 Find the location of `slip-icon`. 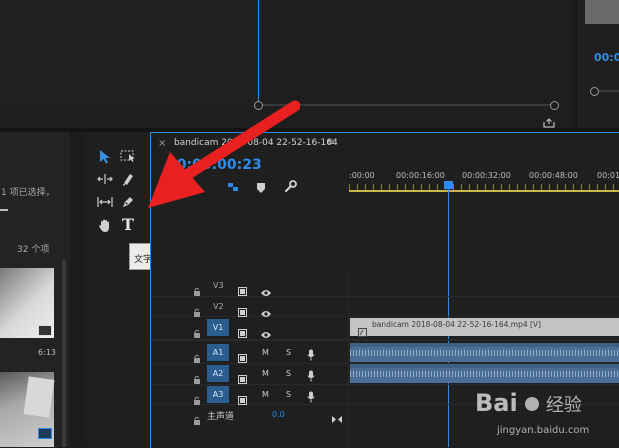

slip-icon is located at coordinates (105, 202).